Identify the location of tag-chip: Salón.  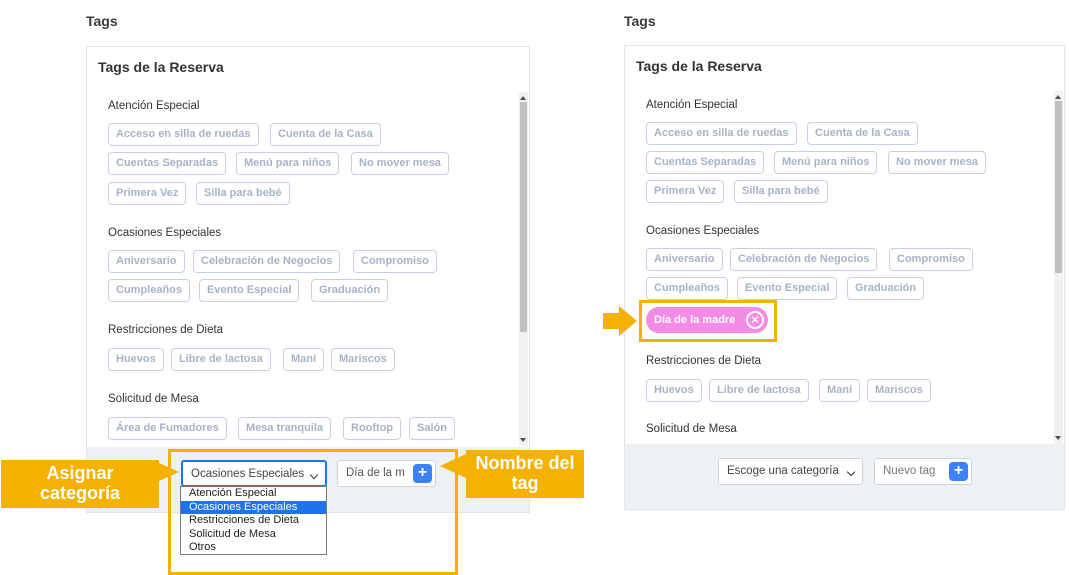
(432, 428).